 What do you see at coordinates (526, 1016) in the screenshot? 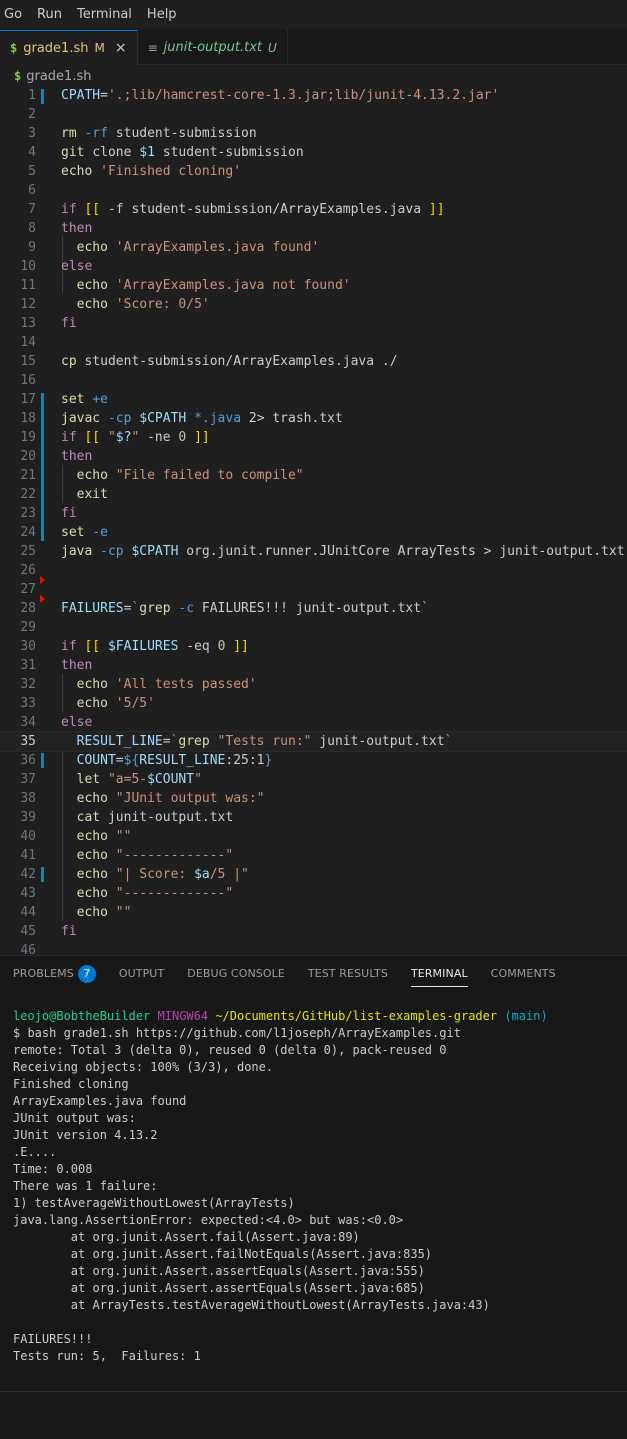
I see `prompt-branch: (main)` at bounding box center [526, 1016].